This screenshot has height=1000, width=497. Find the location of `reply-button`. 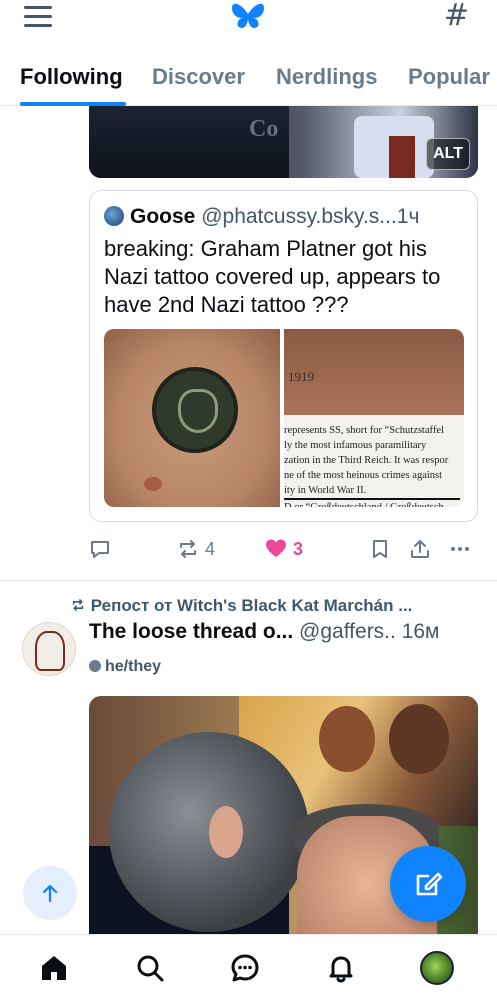

reply-button is located at coordinates (100, 549).